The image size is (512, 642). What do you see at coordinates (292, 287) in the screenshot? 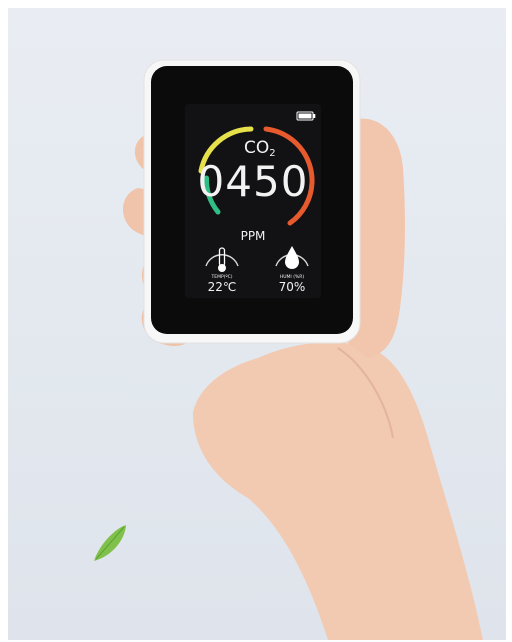
I see `humi-value: 70%` at bounding box center [292, 287].